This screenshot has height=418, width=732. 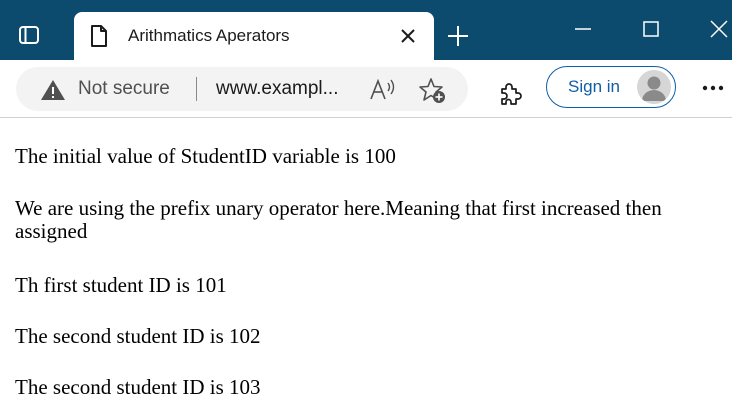 What do you see at coordinates (196, 89) in the screenshot?
I see `address-separator` at bounding box center [196, 89].